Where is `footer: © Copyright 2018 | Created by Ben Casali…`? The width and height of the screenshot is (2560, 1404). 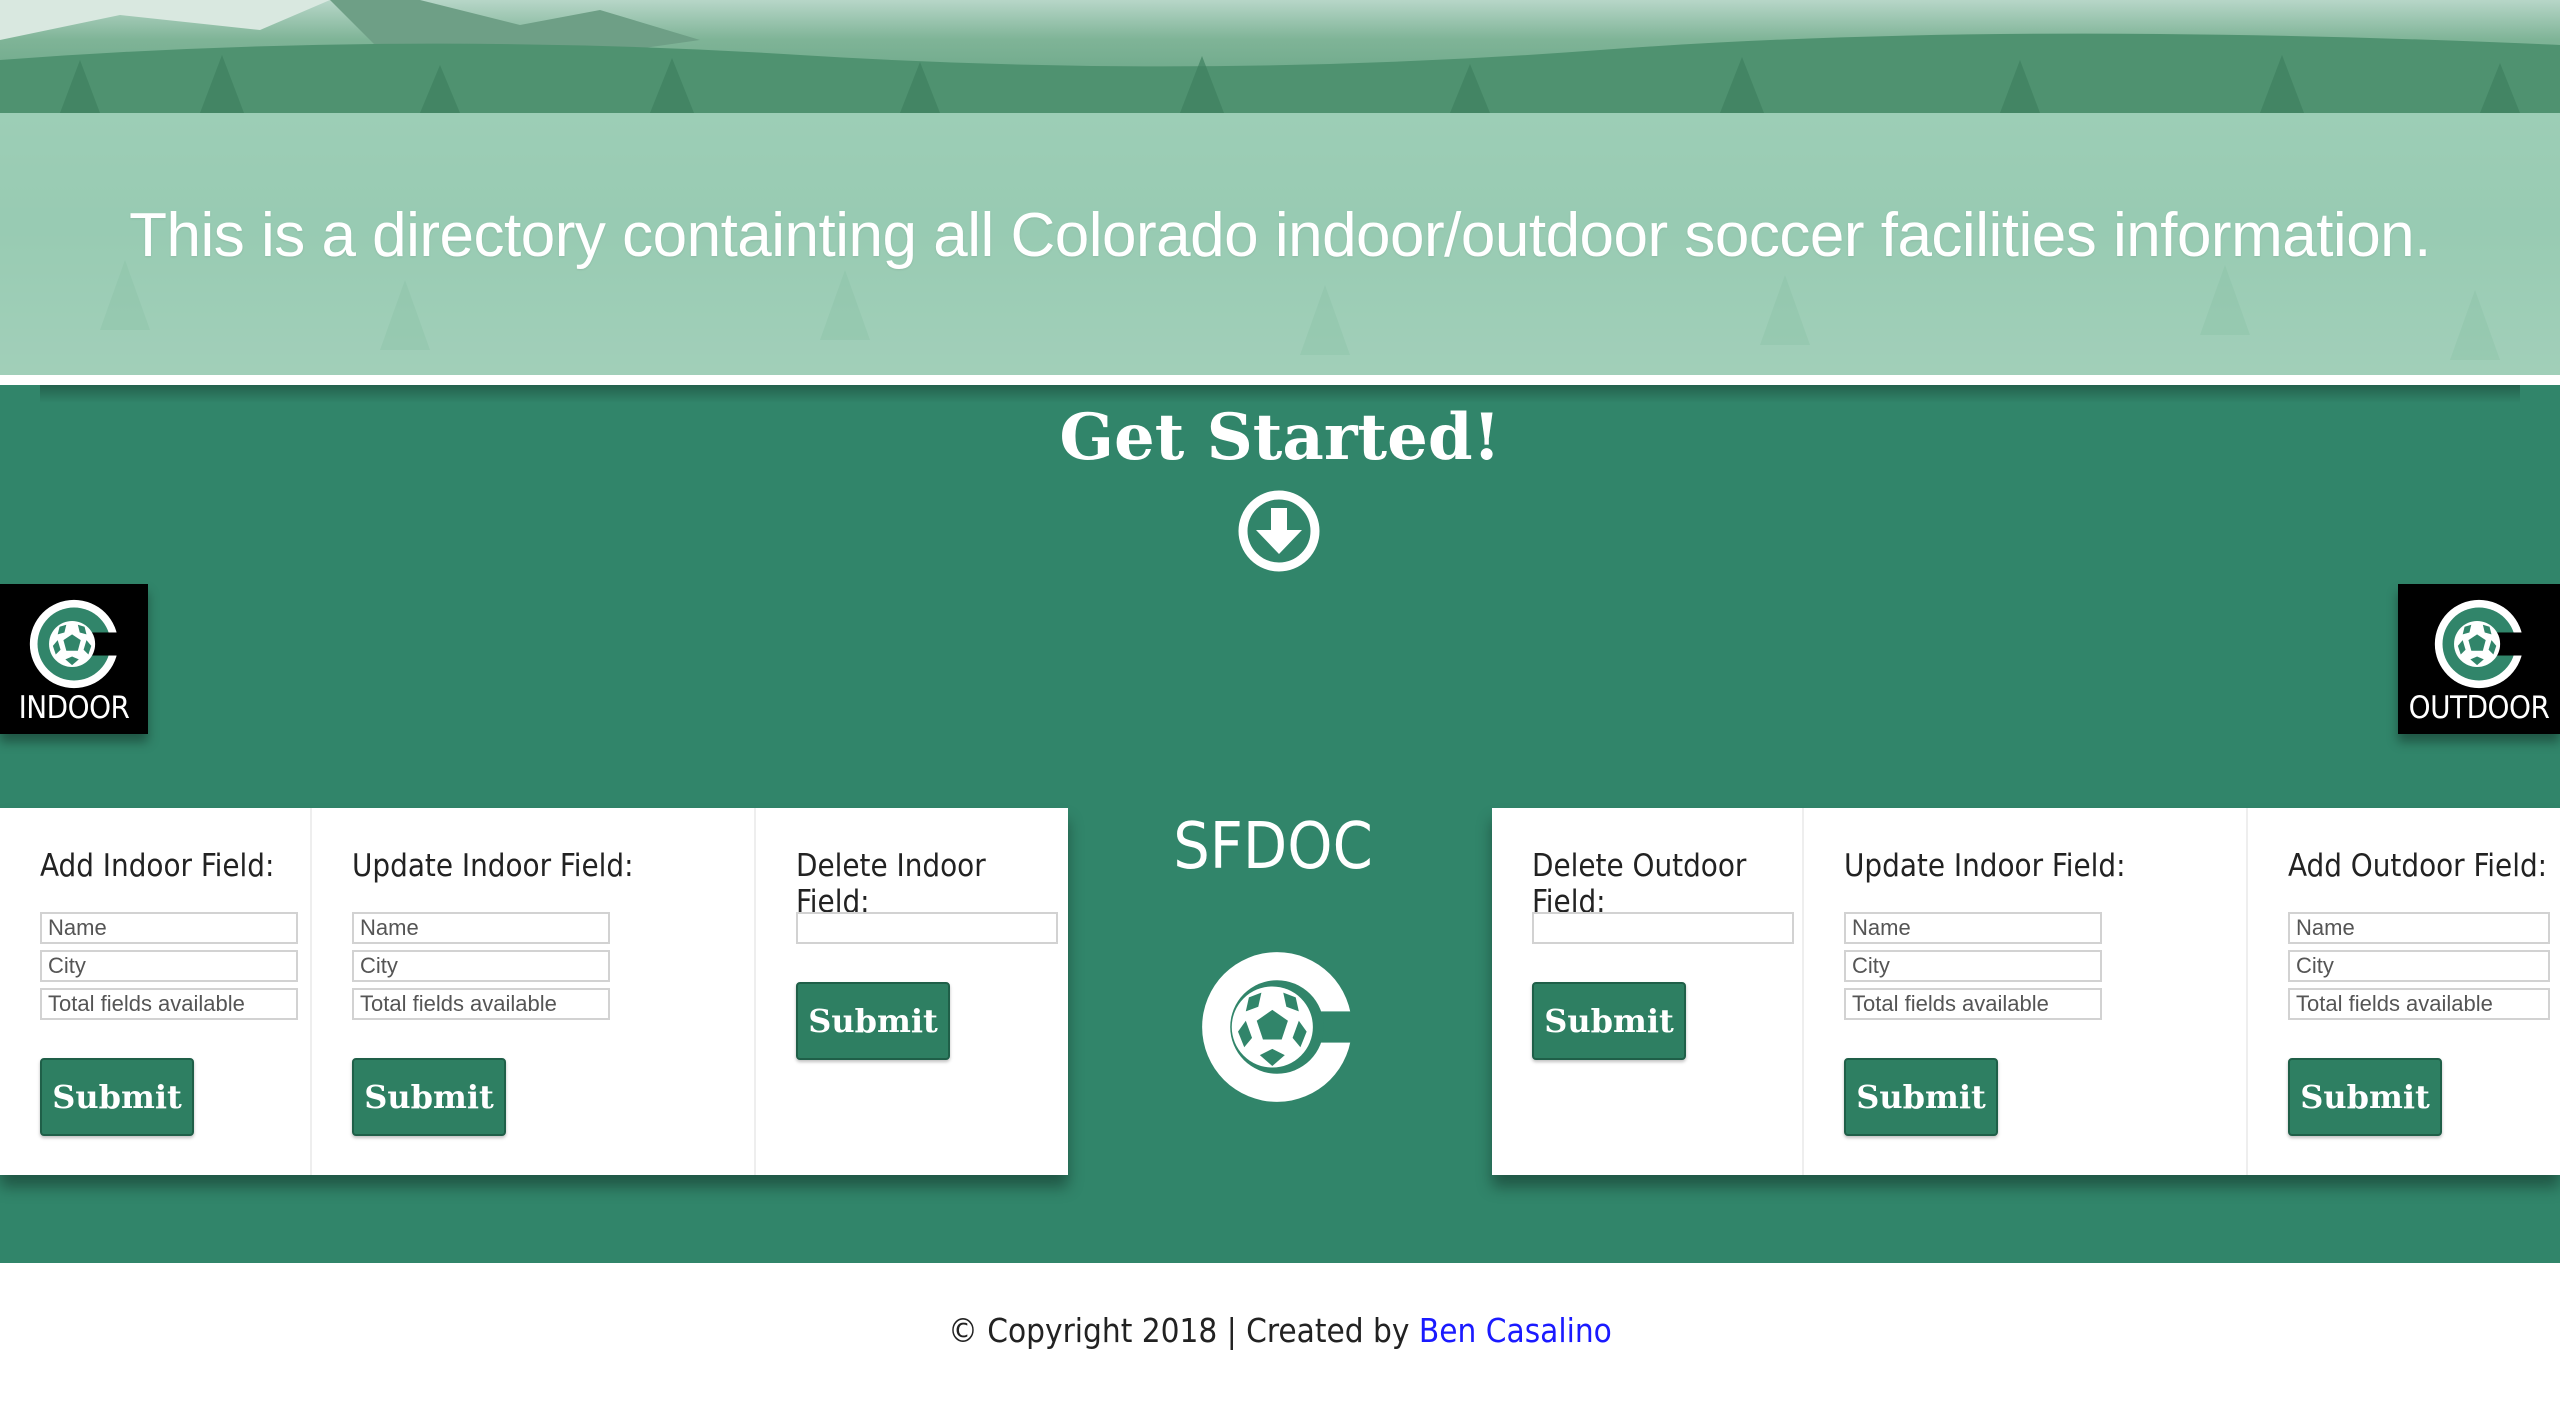
footer: © Copyright 2018 | Created by Ben Casali… is located at coordinates (1280, 1333).